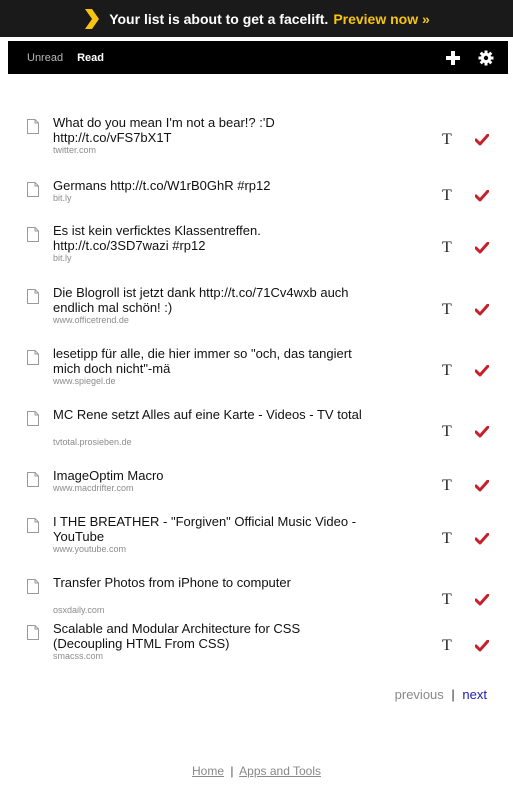 The height and width of the screenshot is (785, 513). Describe the element at coordinates (213, 185) in the screenshot. I see `article-title: Germans http://t.co/W1rB0GhR #rp12` at that location.